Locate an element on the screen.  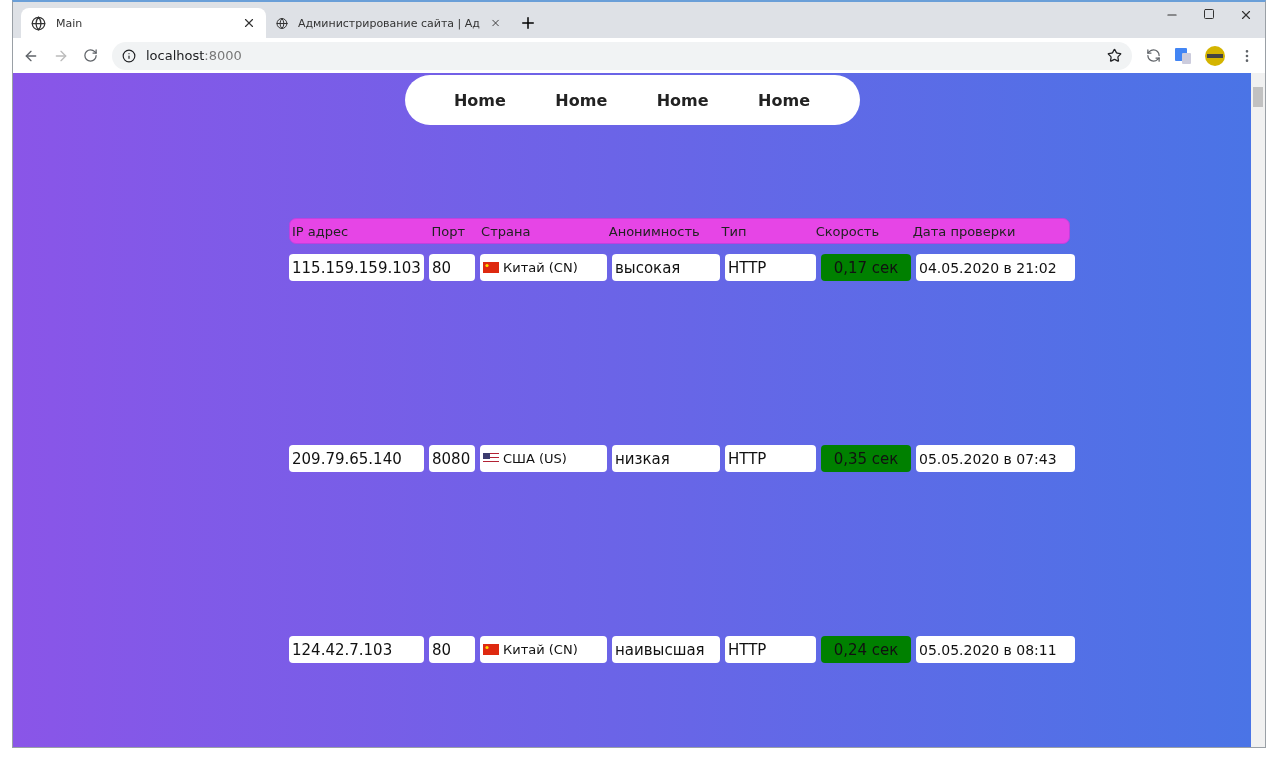
table-cell: 0,24 сек is located at coordinates (866, 649).